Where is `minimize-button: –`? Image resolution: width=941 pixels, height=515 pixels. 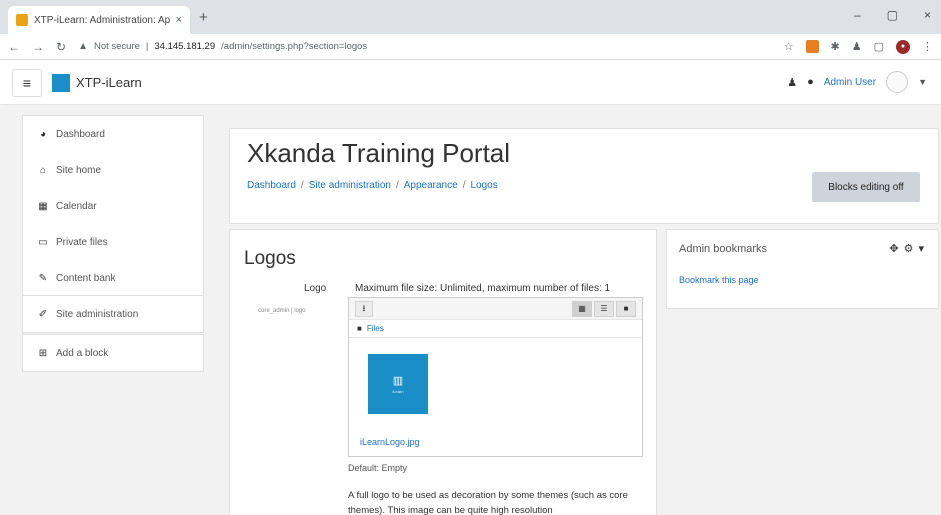 minimize-button: – is located at coordinates (857, 15).